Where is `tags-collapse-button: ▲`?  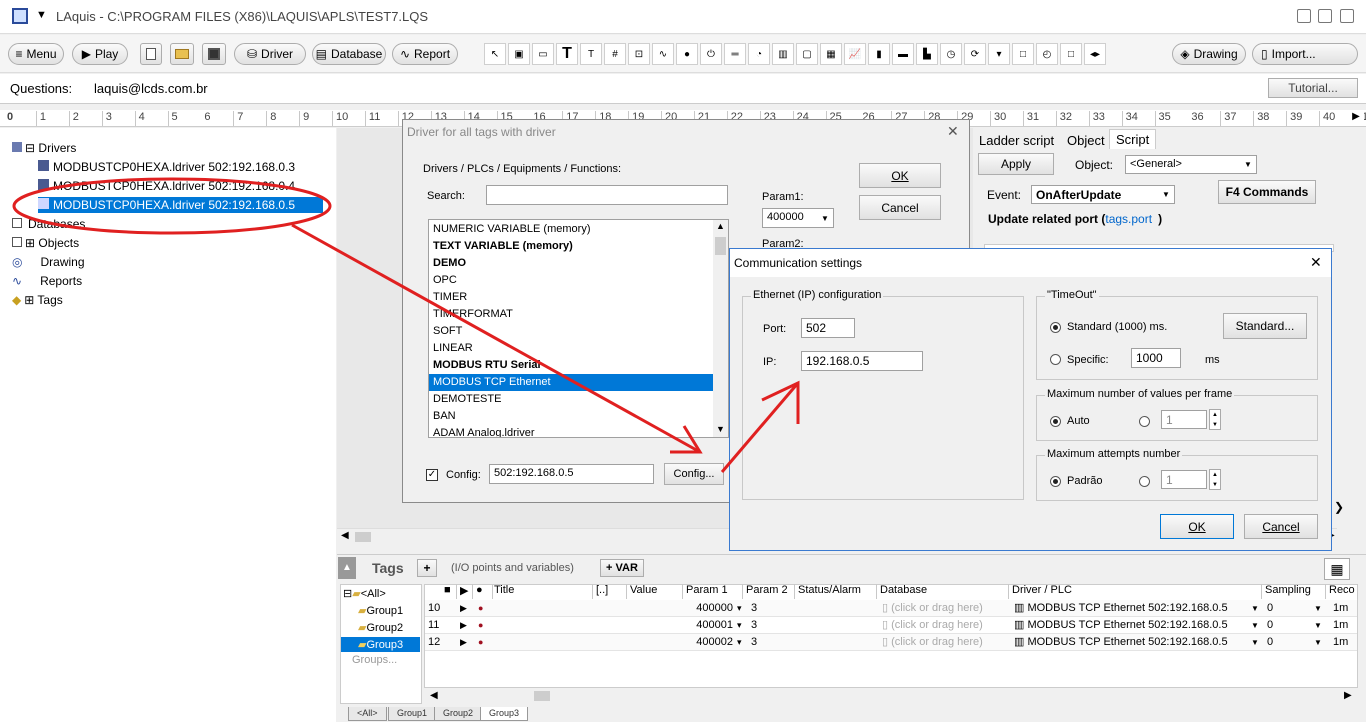 tags-collapse-button: ▲ is located at coordinates (347, 568).